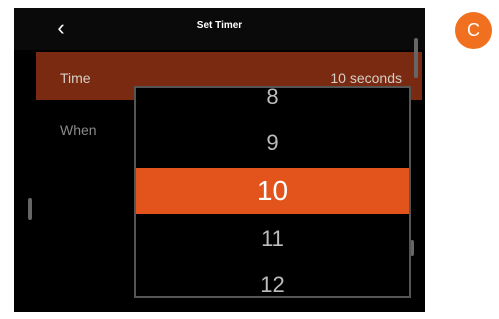  Describe the element at coordinates (272, 143) in the screenshot. I see `picker-option-9: 9` at that location.